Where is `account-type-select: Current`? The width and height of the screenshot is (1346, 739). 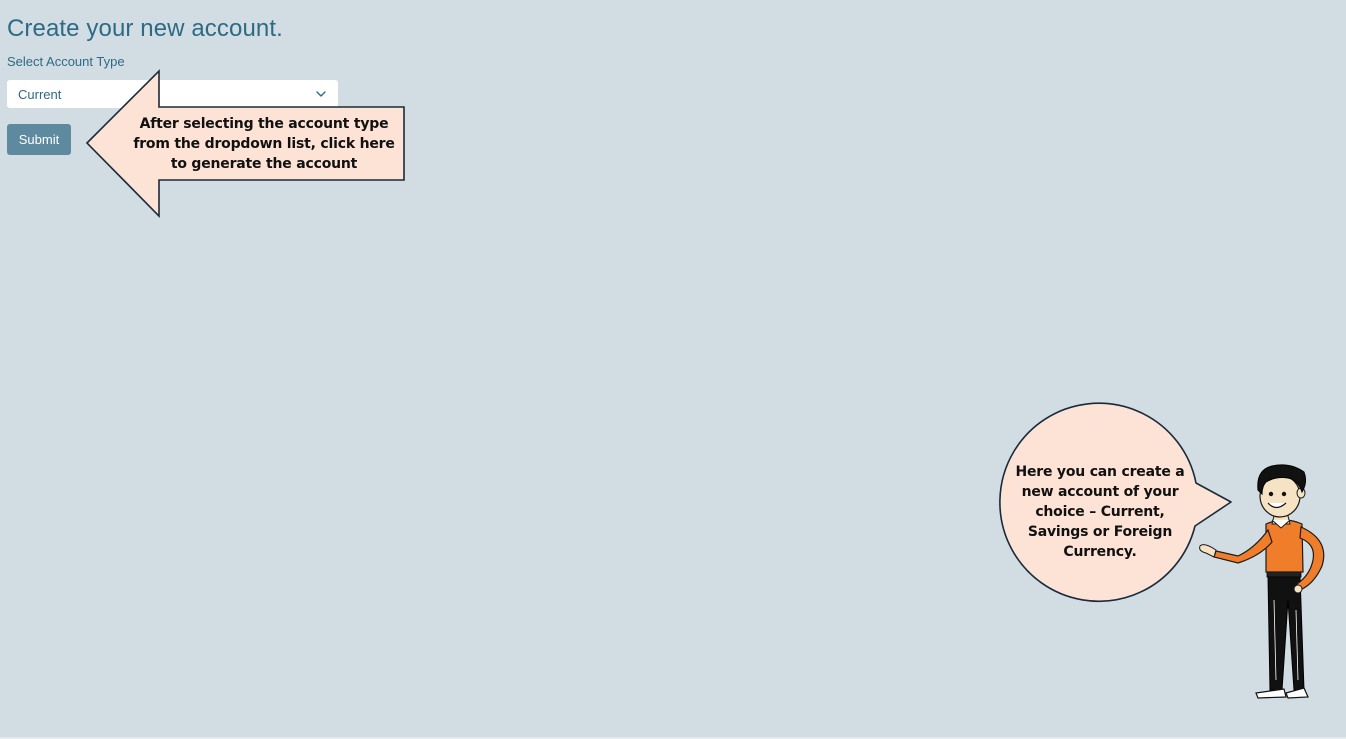
account-type-select: Current is located at coordinates (172, 94).